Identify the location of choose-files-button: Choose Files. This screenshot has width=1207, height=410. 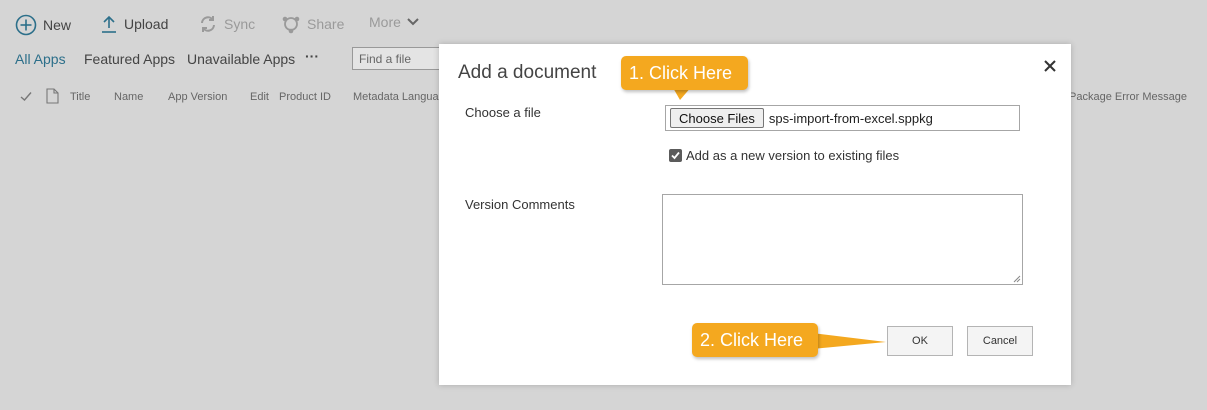
(717, 118).